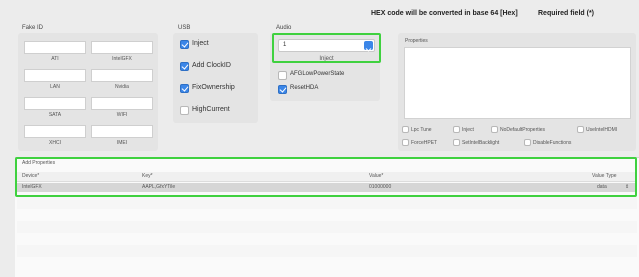 The height and width of the screenshot is (277, 639). Describe the element at coordinates (55, 143) in the screenshot. I see `fake-id-xhci-label: XHCI` at that location.